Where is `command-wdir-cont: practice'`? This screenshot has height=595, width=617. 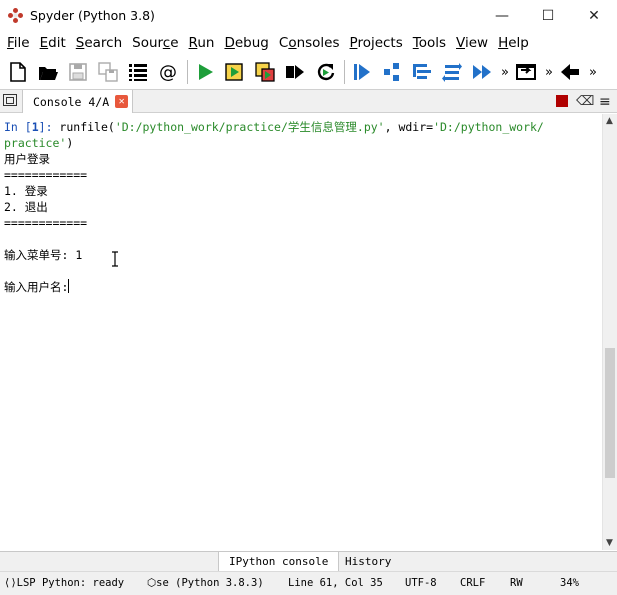
command-wdir-cont: practice' is located at coordinates (35, 143).